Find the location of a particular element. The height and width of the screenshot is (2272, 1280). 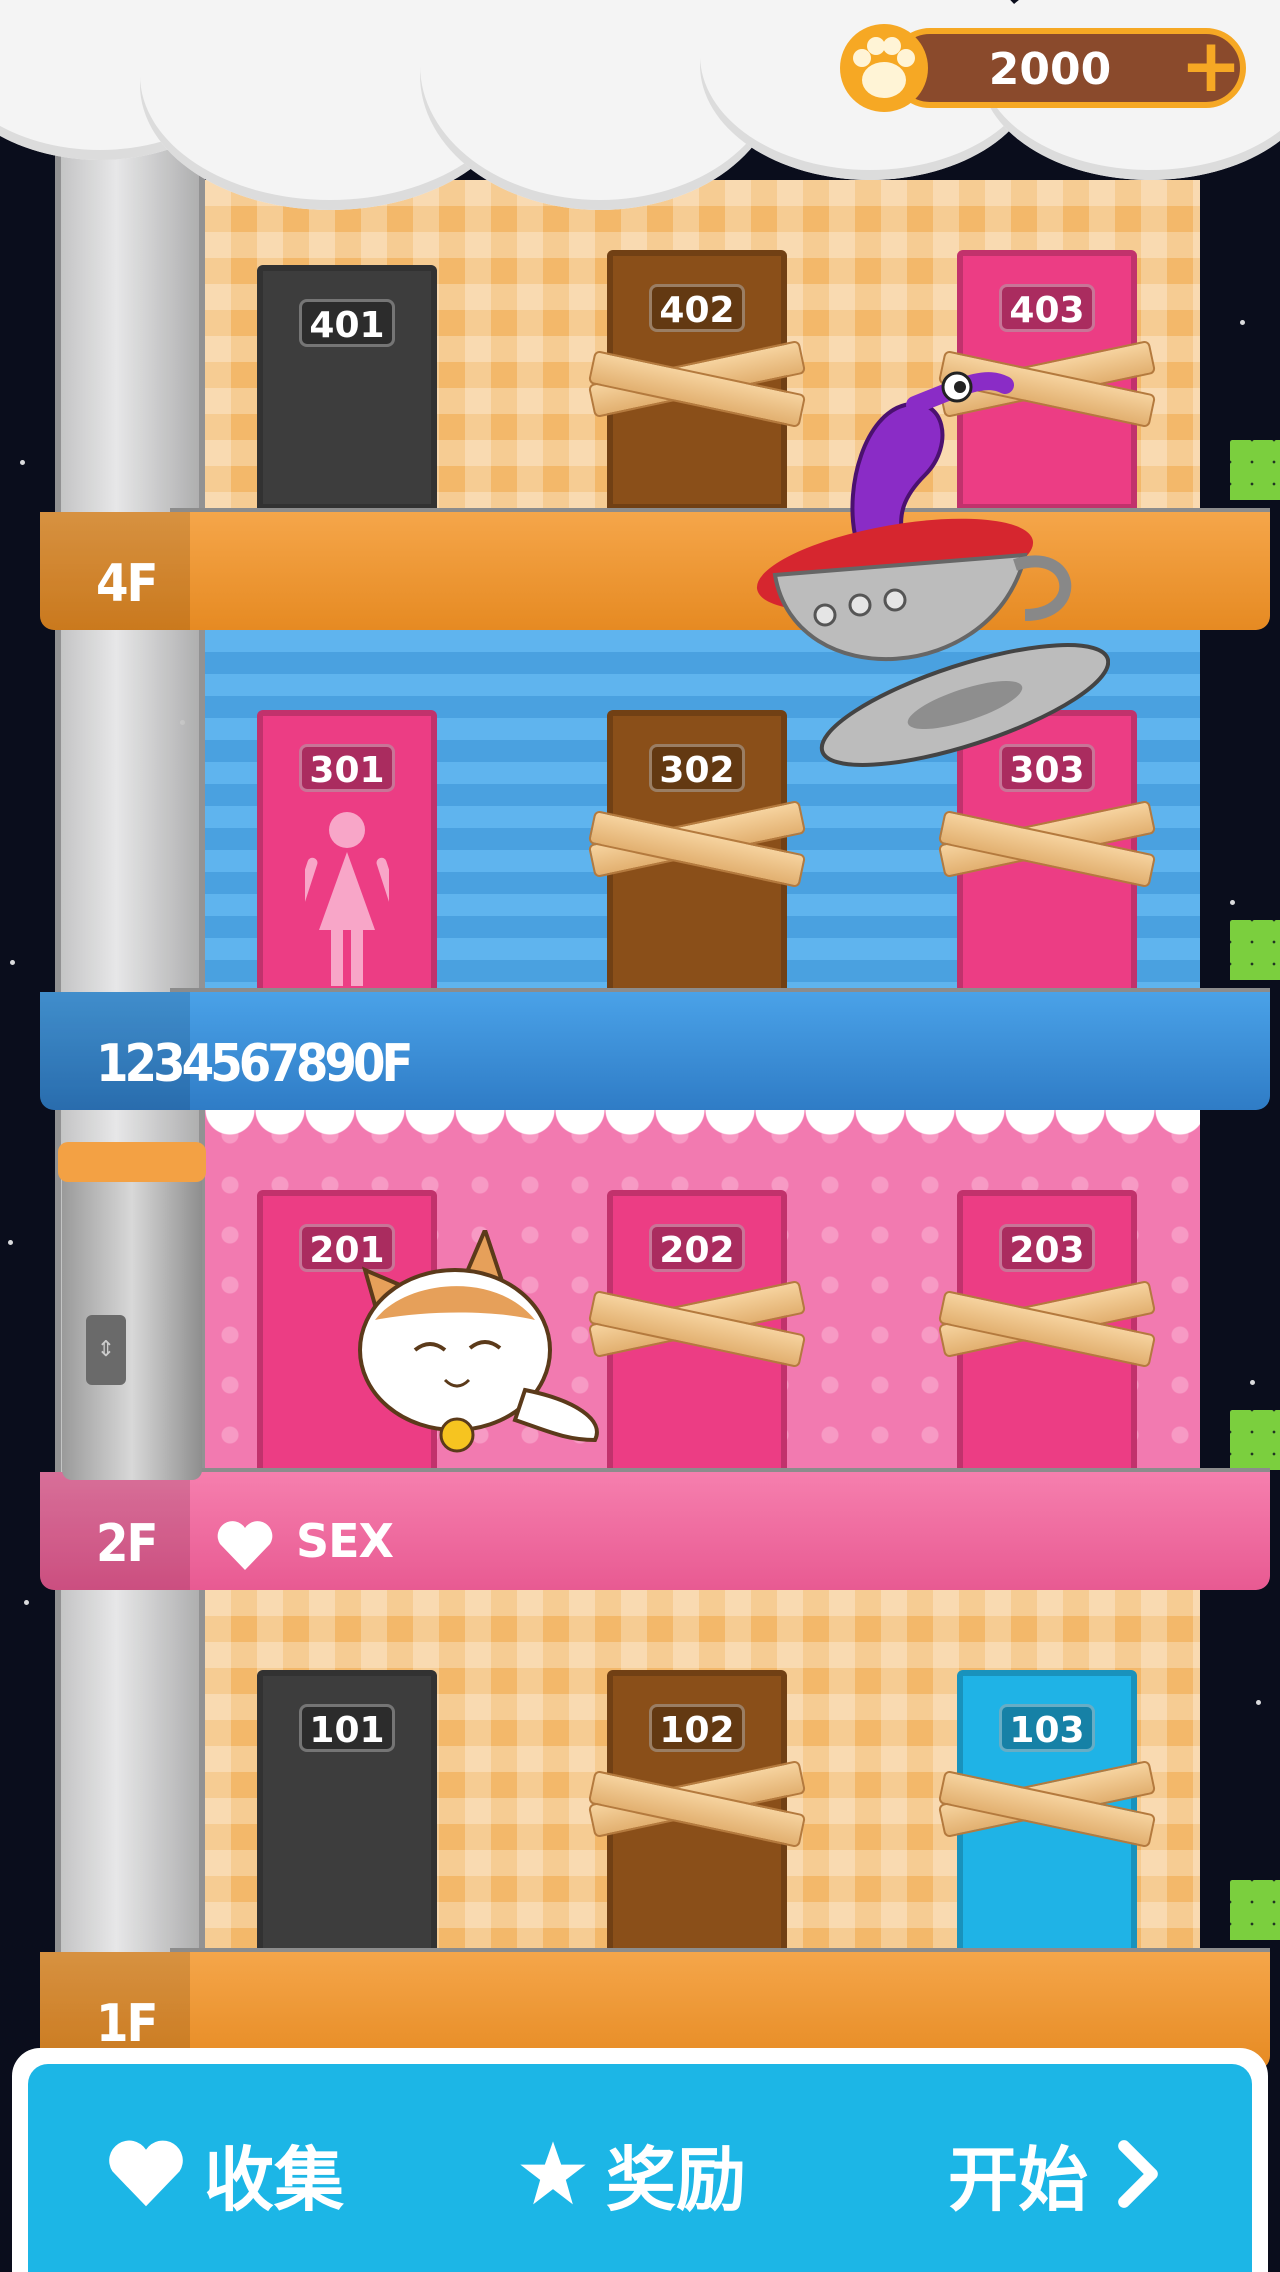

elevator-car: ⇕ is located at coordinates (132, 1311).